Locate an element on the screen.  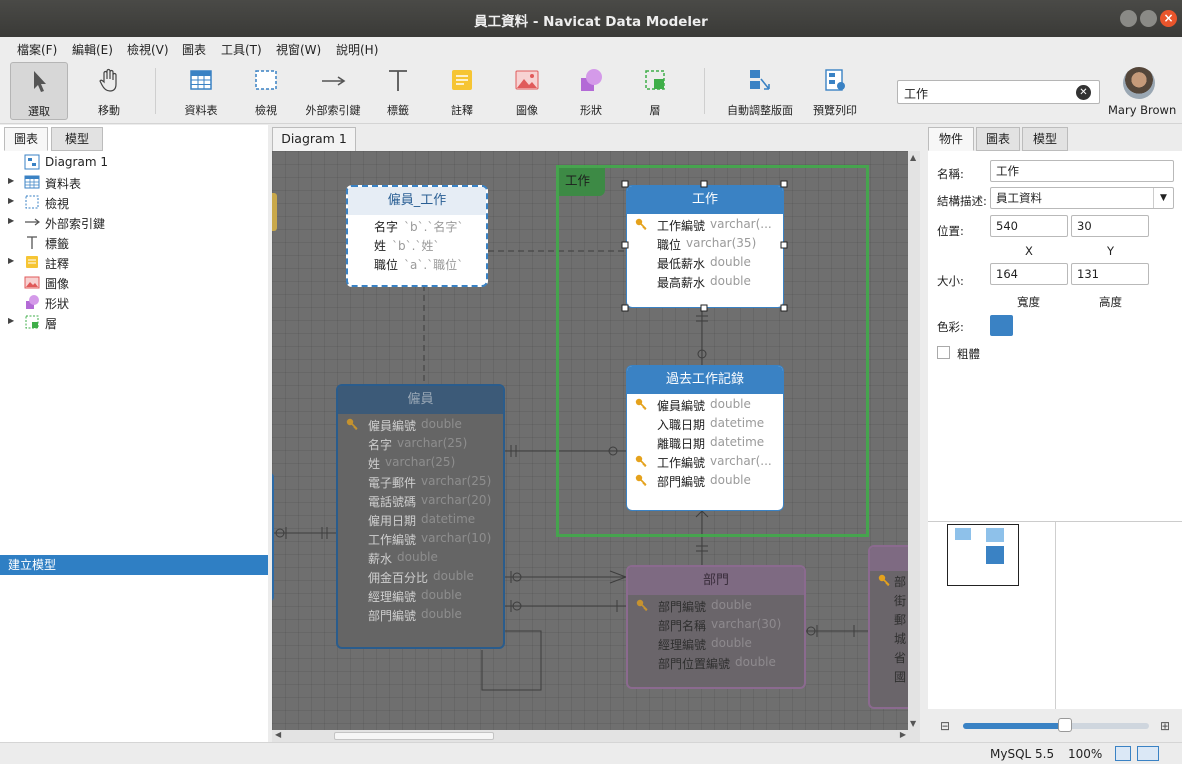
entity-employee-job-view: 僱員_工作 名字 `b`.`名字` 姓 `b`.`姓` 職位 `a`.`職位` is located at coordinates (417, 236).